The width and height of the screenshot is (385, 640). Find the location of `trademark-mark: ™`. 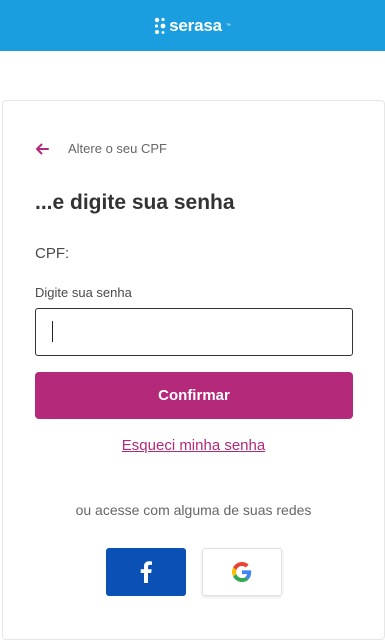

trademark-mark: ™ is located at coordinates (228, 25).